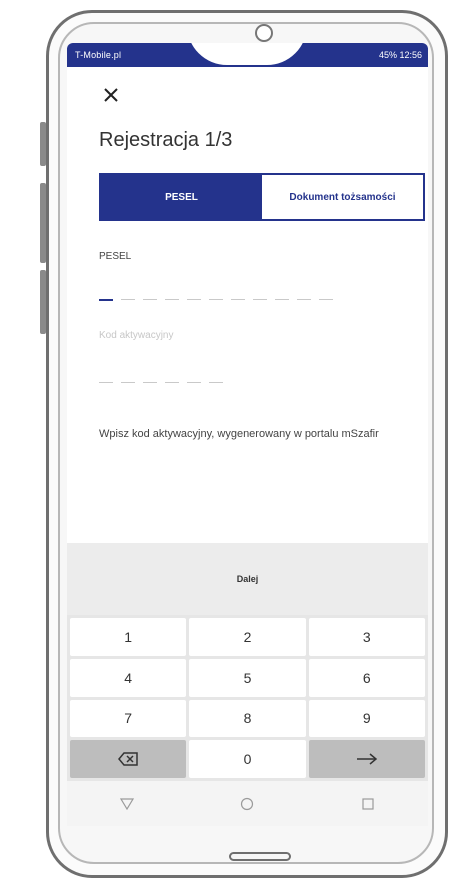 Image resolution: width=467 pixels, height=885 pixels. Describe the element at coordinates (98, 55) in the screenshot. I see `carrier-text: T-Mobile.pl` at that location.